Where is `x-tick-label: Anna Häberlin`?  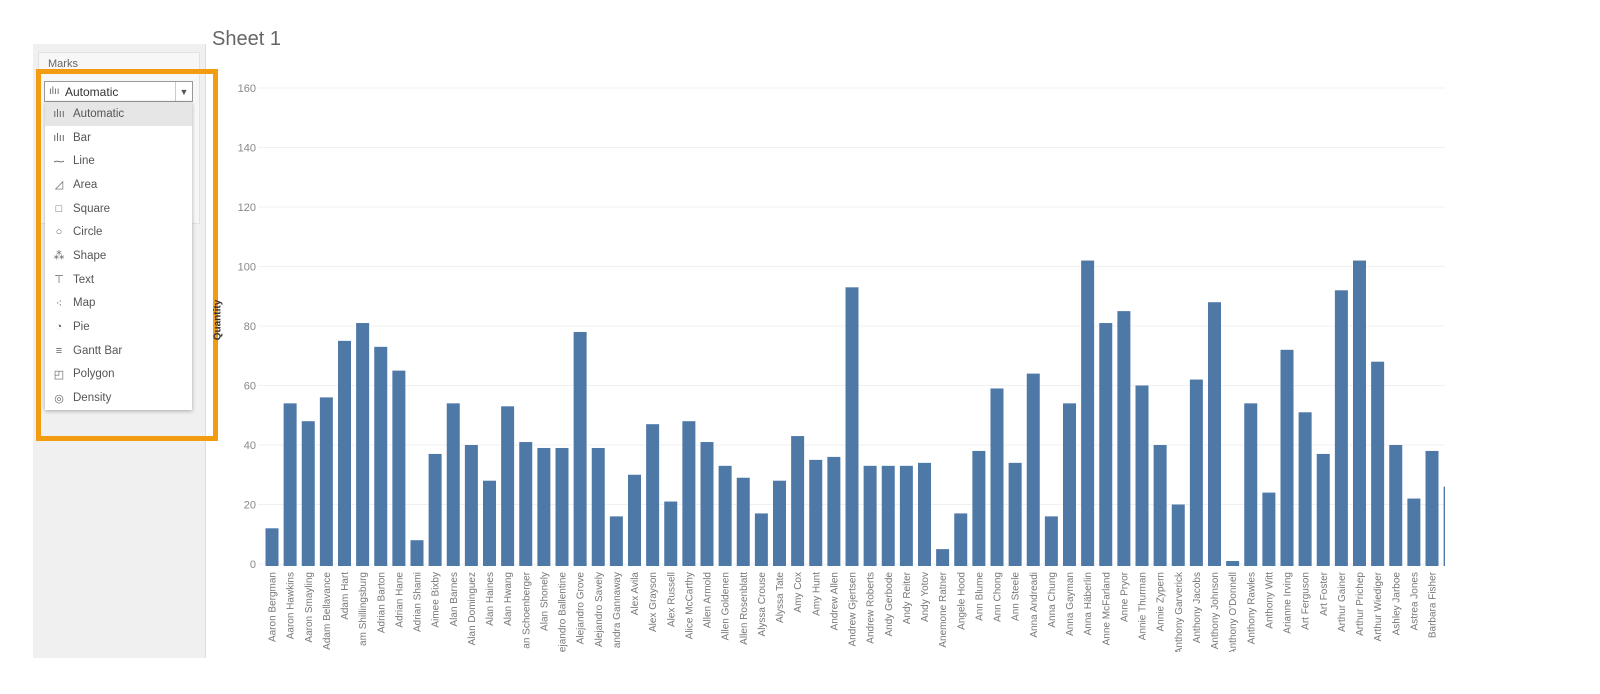
x-tick-label: Anna Häberlin is located at coordinates (1088, 603).